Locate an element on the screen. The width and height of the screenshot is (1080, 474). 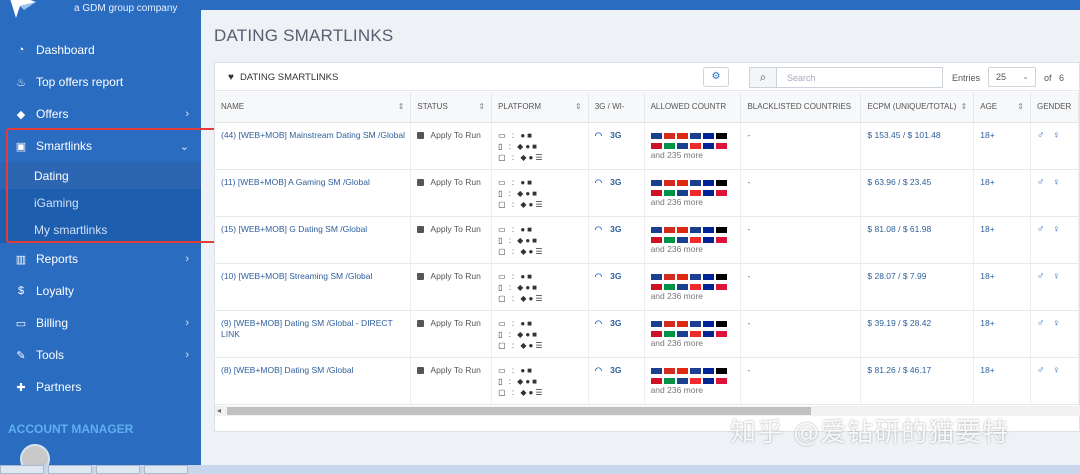
sidebar-subitem-igaming: iGaming is located at coordinates (100, 202).